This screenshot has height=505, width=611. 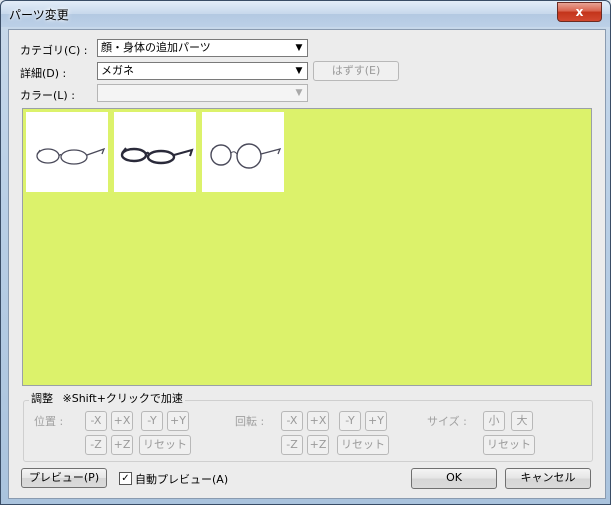 I want to click on remove-button: はずす(E), so click(x=356, y=71).